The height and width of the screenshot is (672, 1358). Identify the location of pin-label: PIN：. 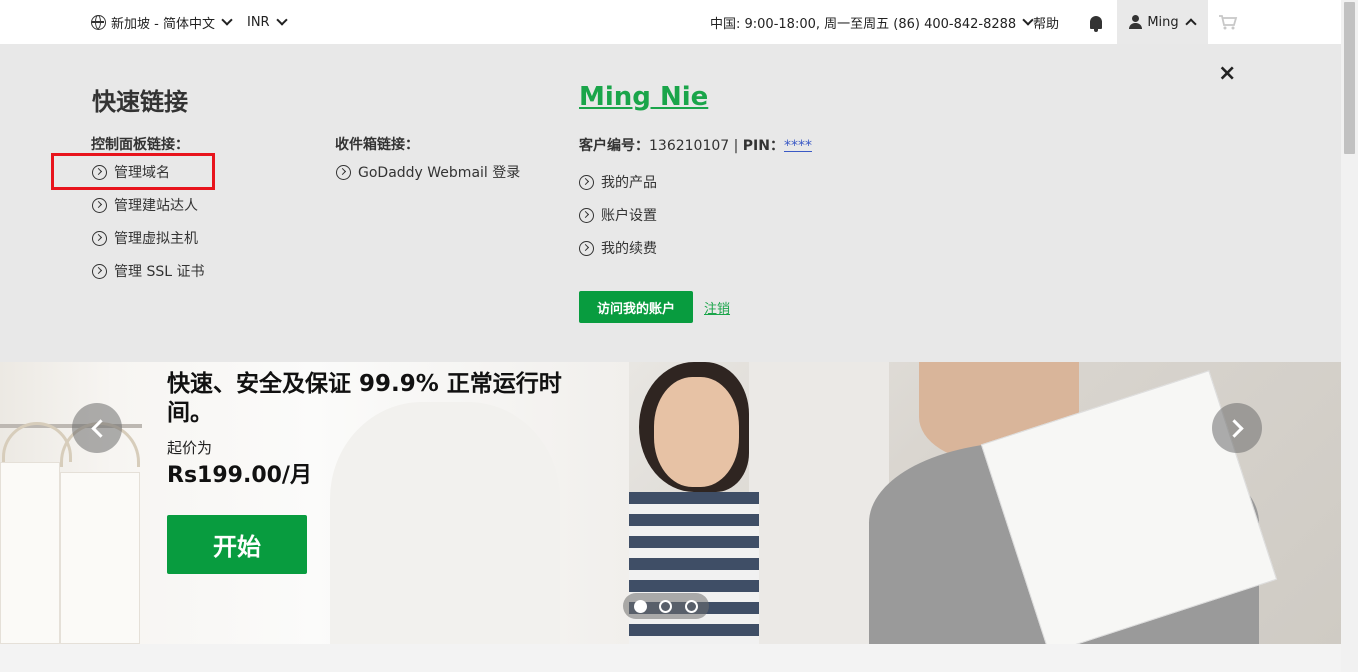
(763, 146).